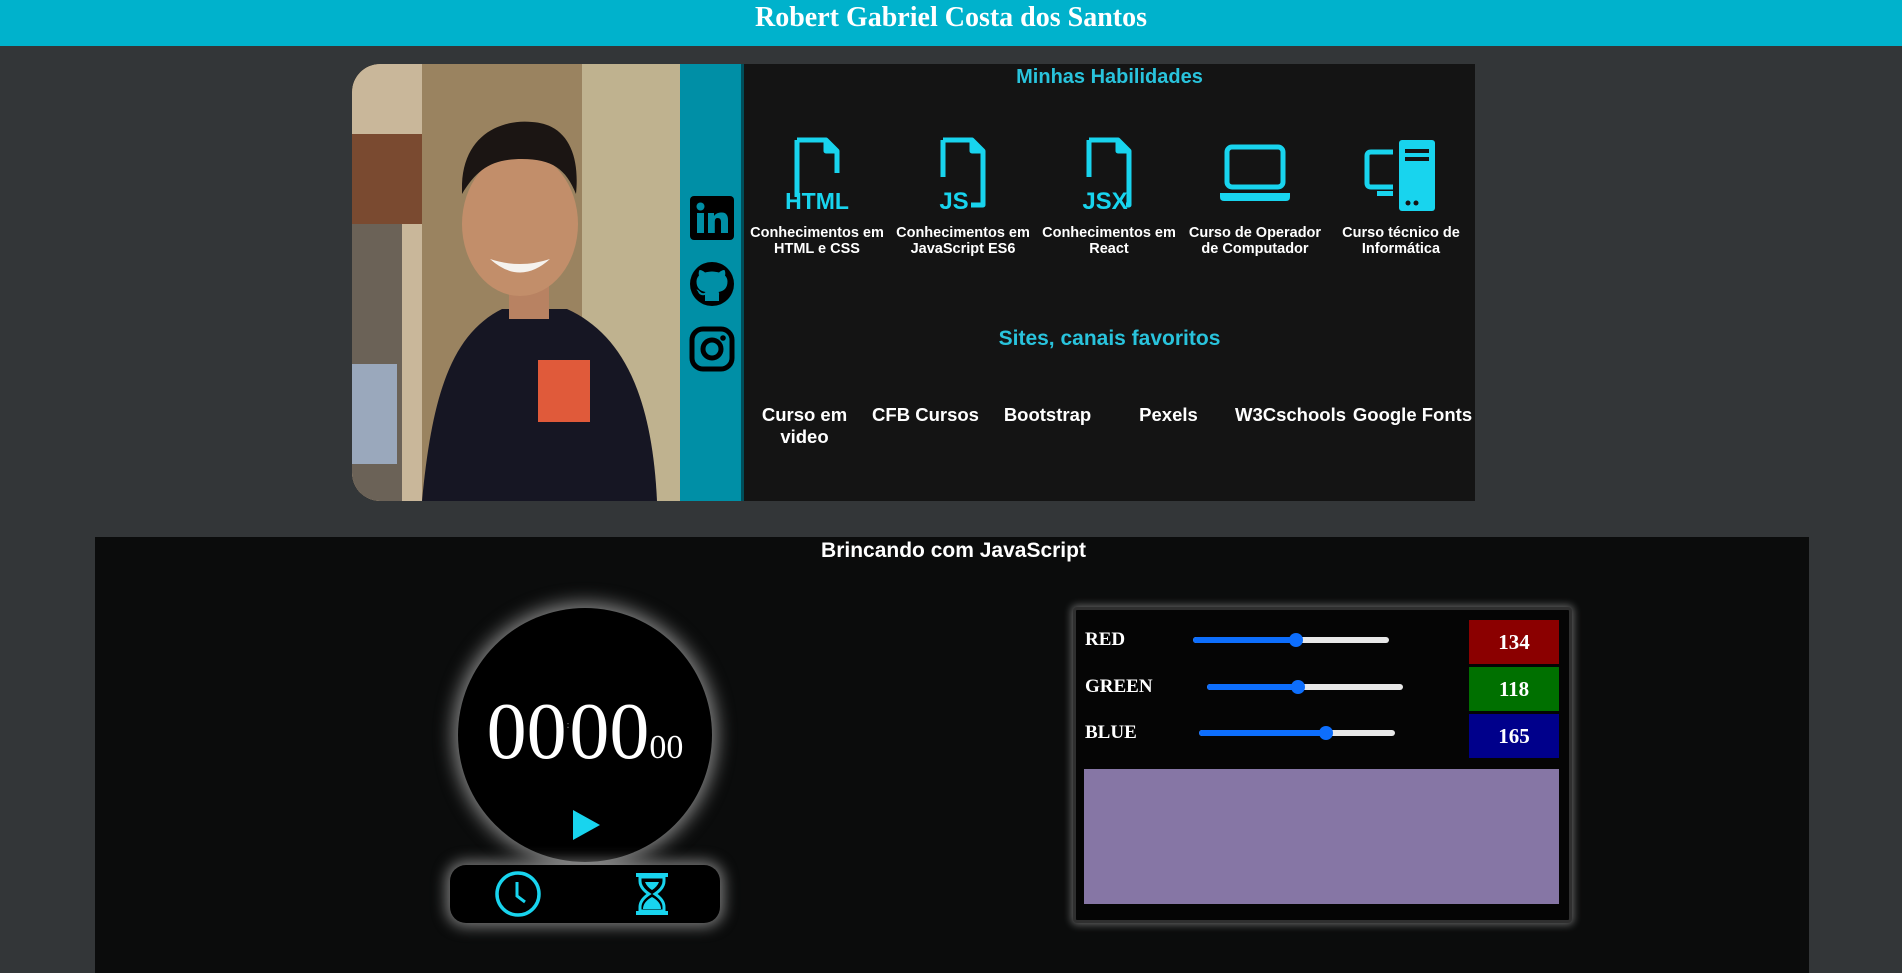 The height and width of the screenshot is (973, 1902). What do you see at coordinates (1168, 415) in the screenshot?
I see `site-link-pexels: Pexels` at bounding box center [1168, 415].